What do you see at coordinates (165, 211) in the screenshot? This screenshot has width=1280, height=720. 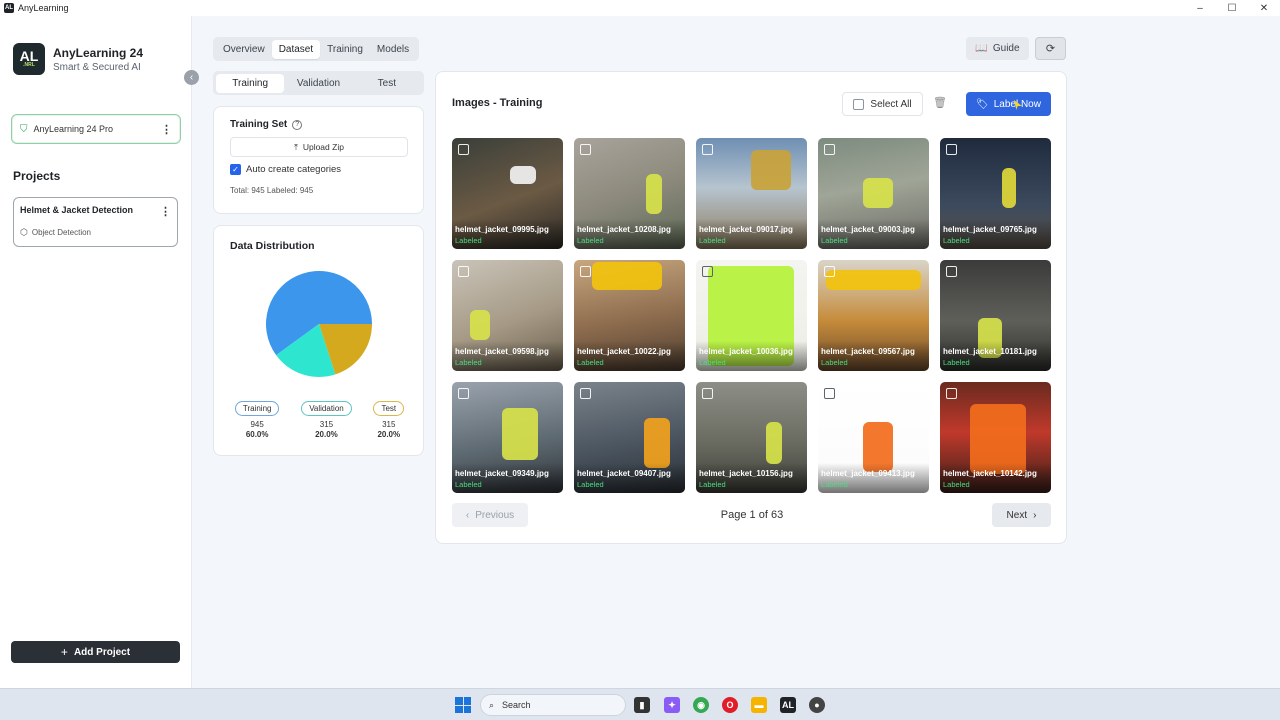 I see `project-more-icon: ⋮` at bounding box center [165, 211].